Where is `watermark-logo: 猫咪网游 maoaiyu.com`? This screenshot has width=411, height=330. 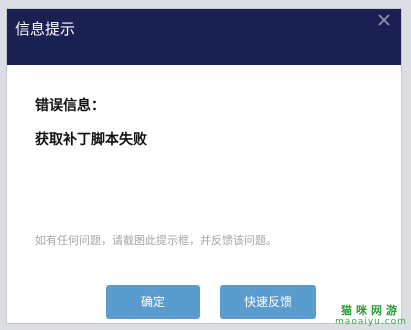
watermark-logo: 猫咪网游 maoaiyu.com is located at coordinates (371, 316).